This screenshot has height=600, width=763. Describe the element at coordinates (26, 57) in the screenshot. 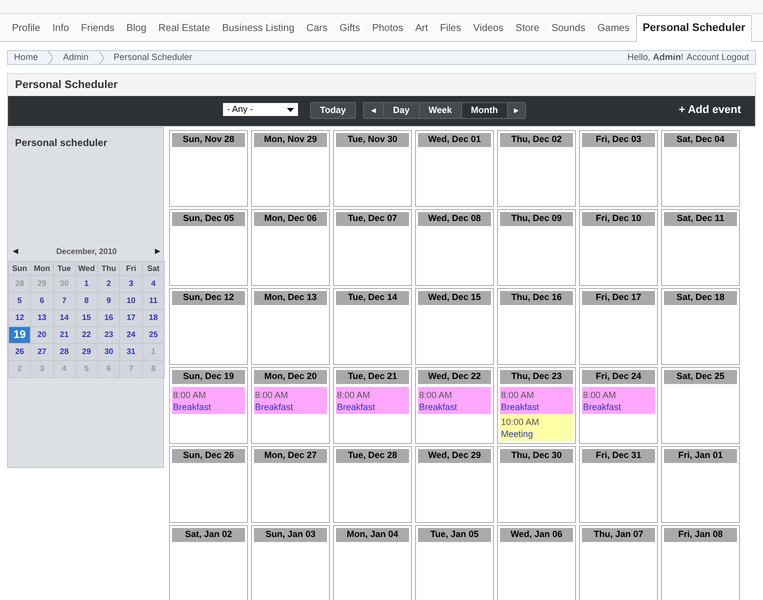

I see `breadcrumb-link: Home` at that location.